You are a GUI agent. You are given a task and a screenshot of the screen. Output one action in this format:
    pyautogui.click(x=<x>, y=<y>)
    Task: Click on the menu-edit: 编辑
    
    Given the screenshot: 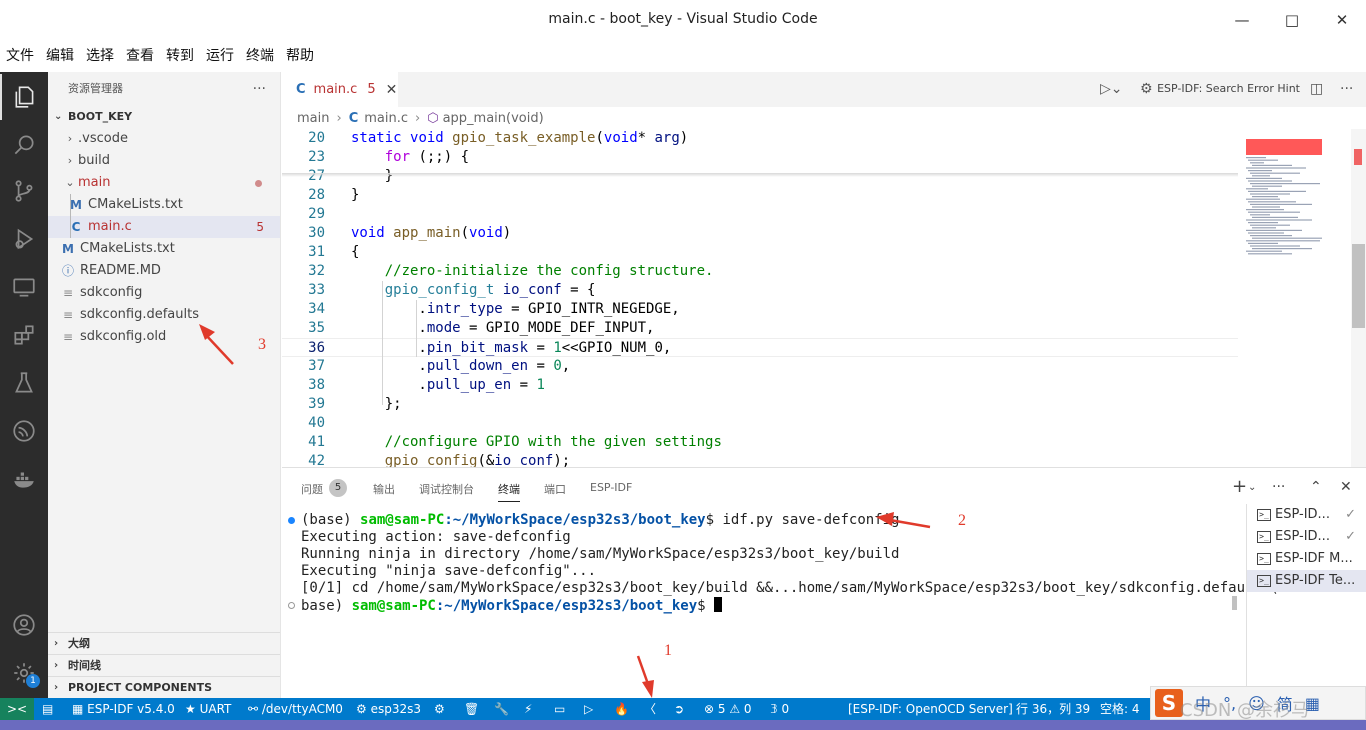 What is the action you would take?
    pyautogui.click(x=60, y=56)
    